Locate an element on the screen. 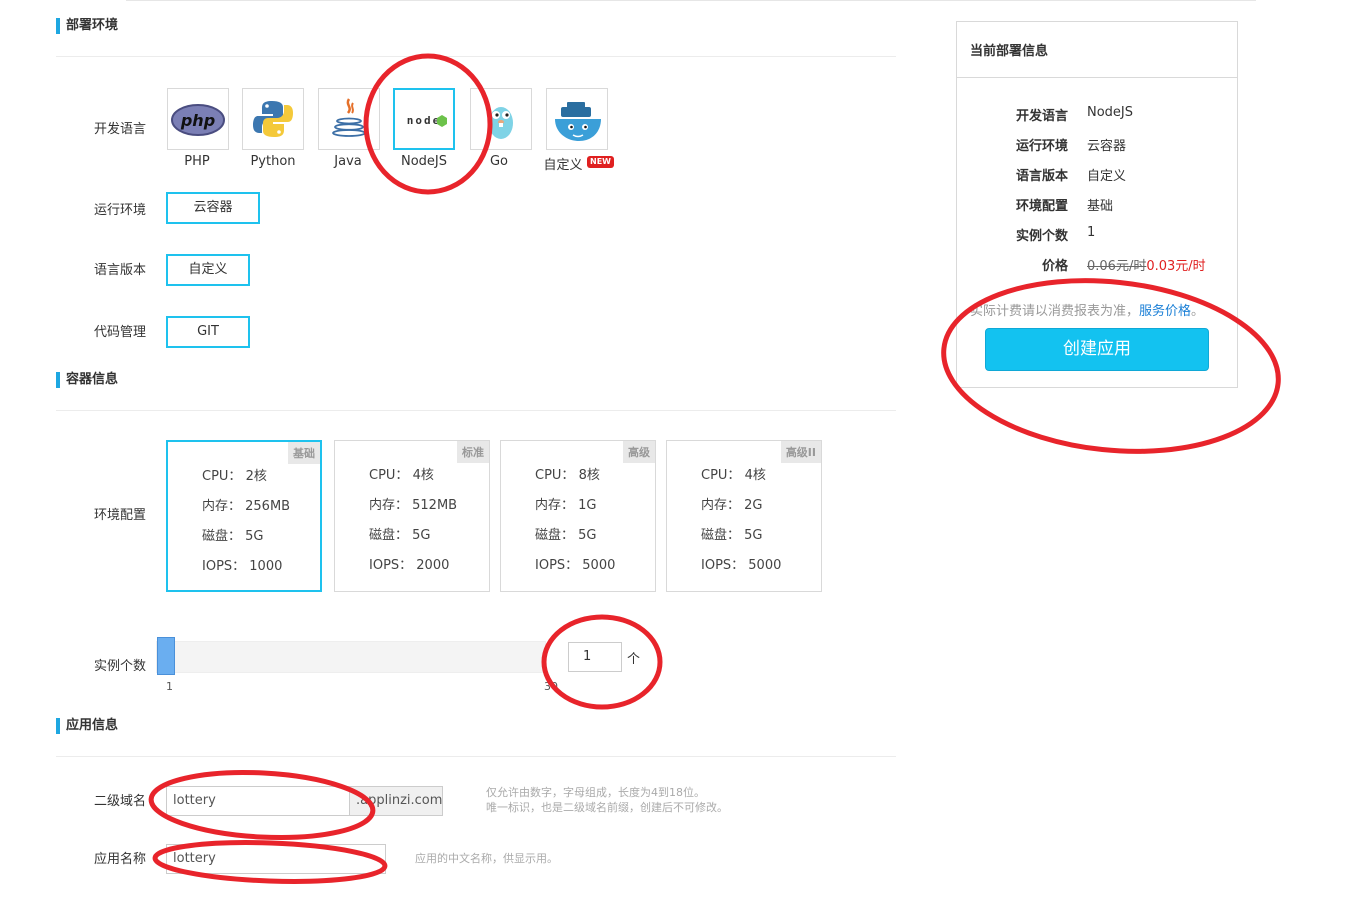 Image resolution: width=1350 pixels, height=900 pixels. env-card-basic: 基础 CPU： 2核 内存： 256MB 磁盘： 5G IOPS： 1000 is located at coordinates (244, 516).